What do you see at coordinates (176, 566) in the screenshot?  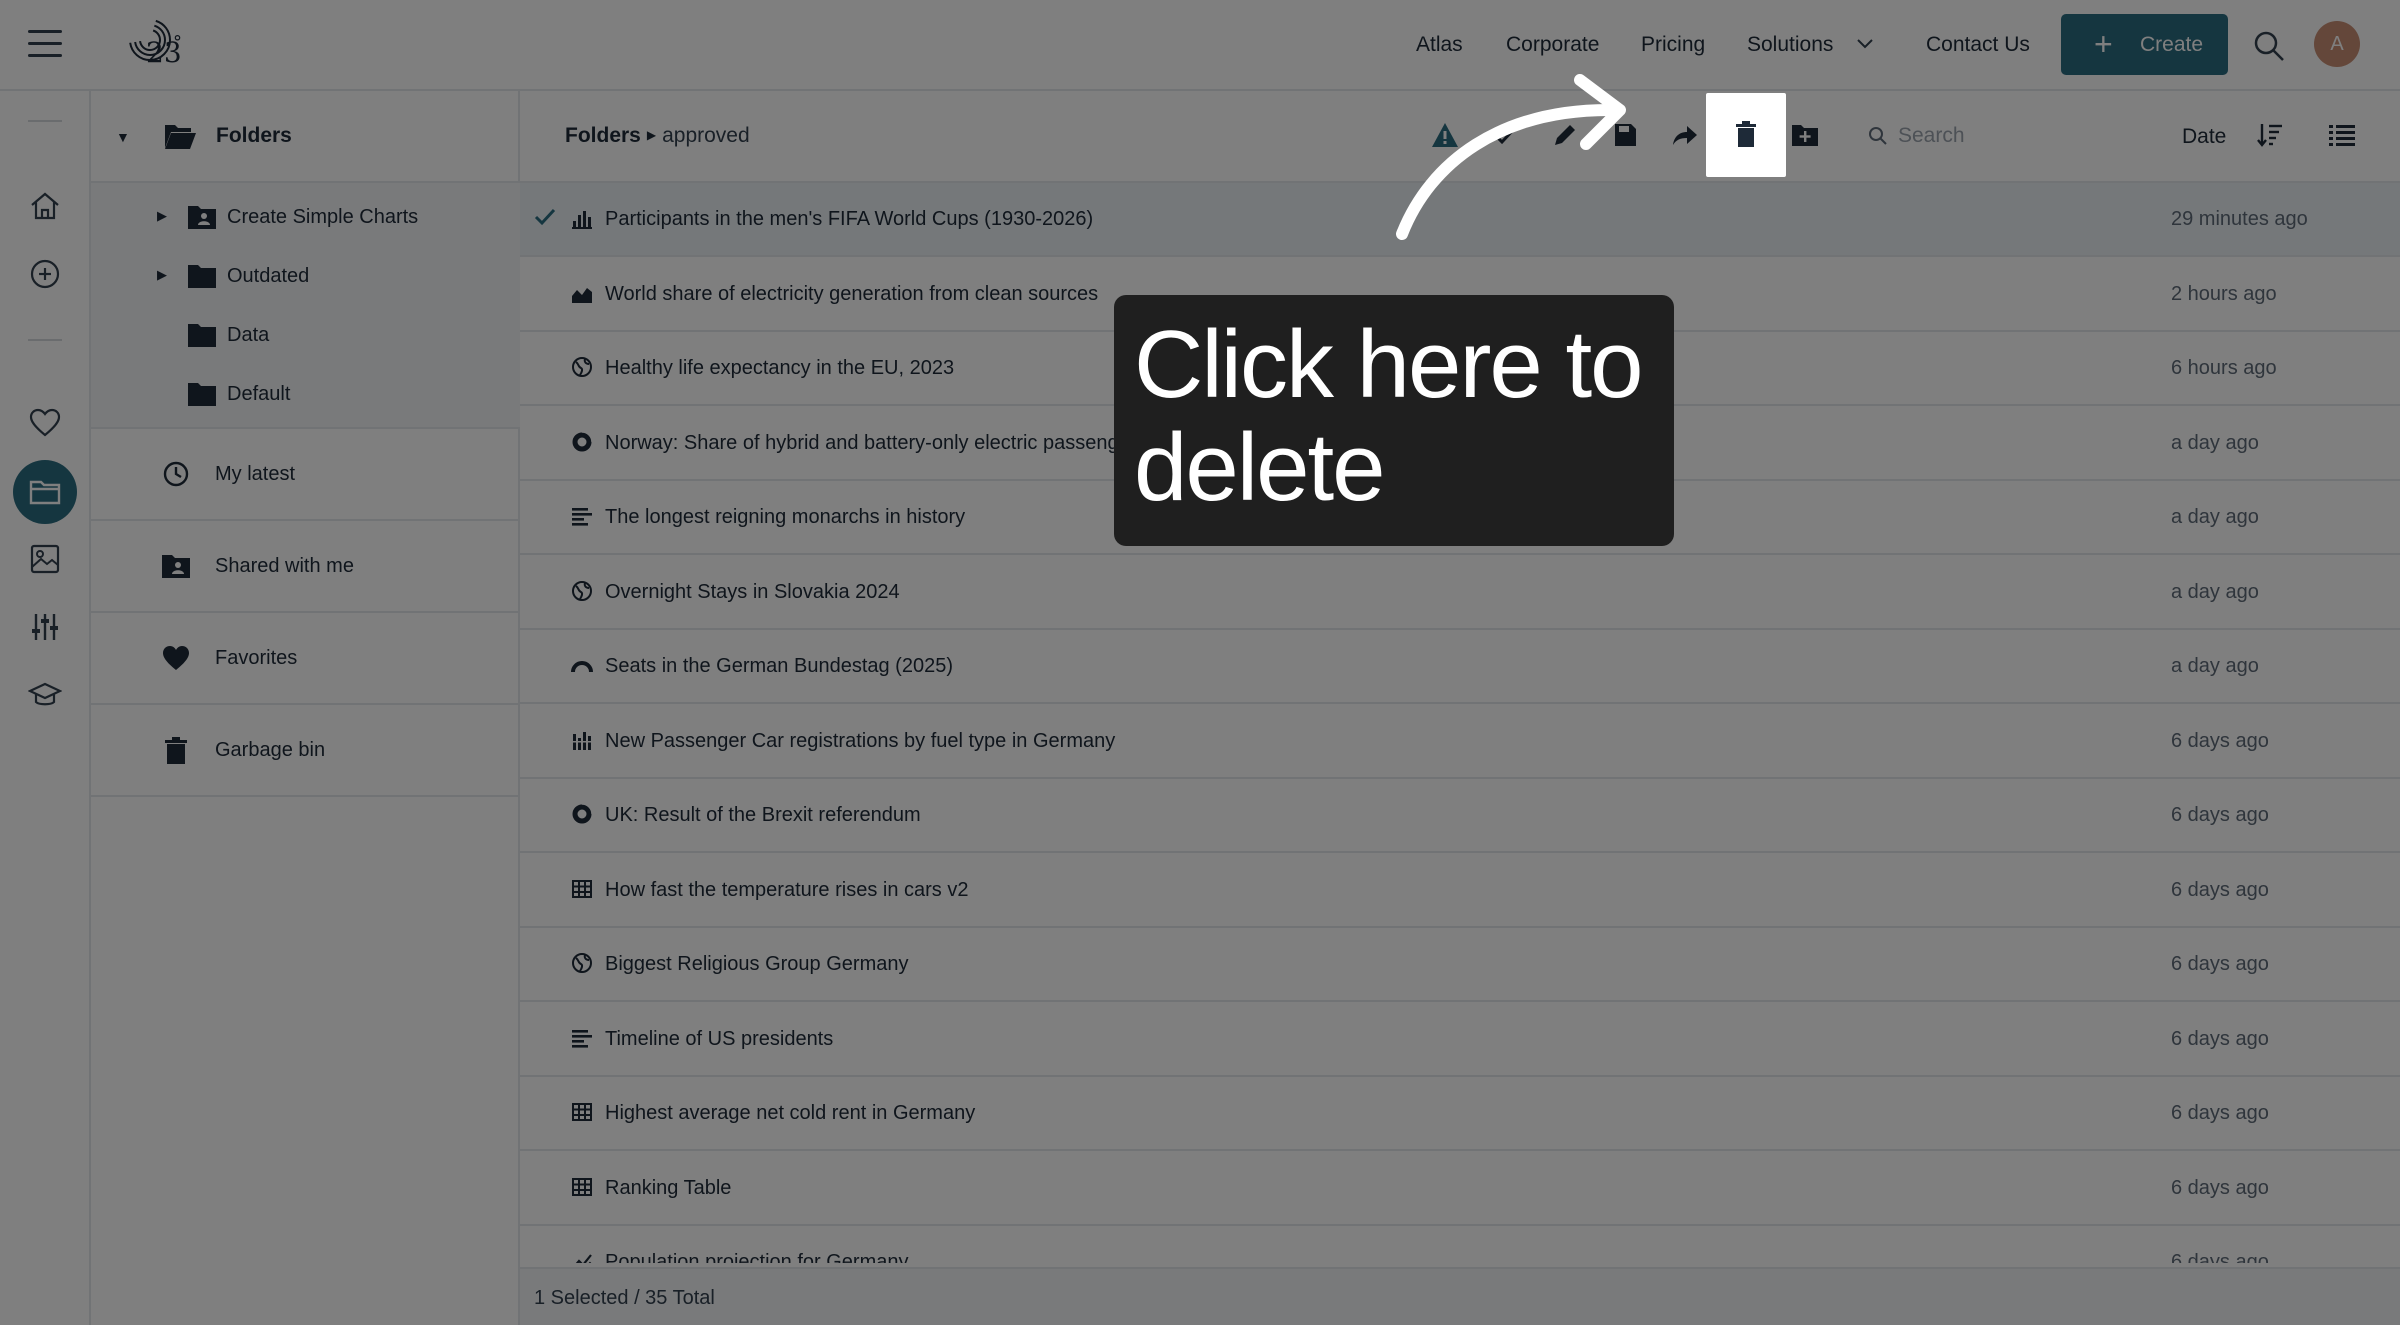 I see `shared-folder-icon` at bounding box center [176, 566].